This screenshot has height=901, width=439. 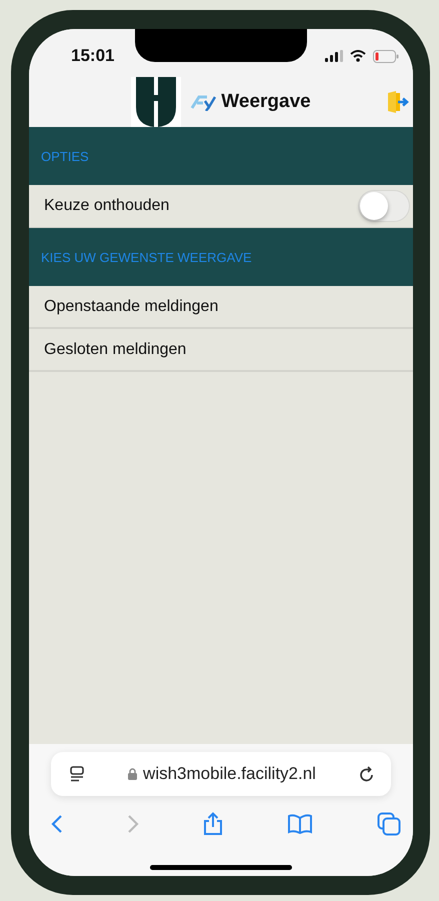 I want to click on status-time: 15:01, so click(x=92, y=56).